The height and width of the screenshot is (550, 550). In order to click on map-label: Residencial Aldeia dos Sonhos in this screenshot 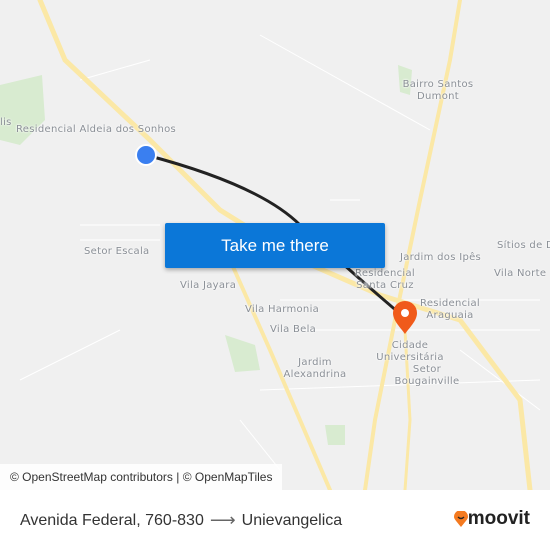, I will do `click(96, 129)`.